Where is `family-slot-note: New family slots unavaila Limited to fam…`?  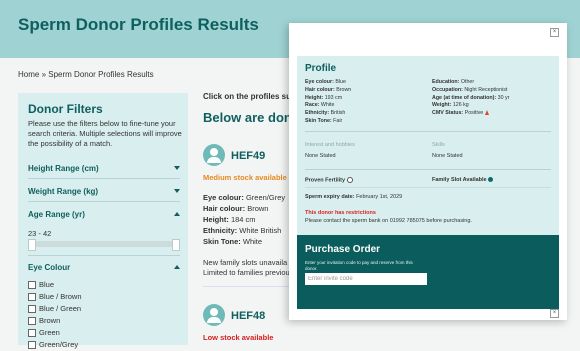
family-slot-note: New family slots unavaila Limited to fam… is located at coordinates (246, 267).